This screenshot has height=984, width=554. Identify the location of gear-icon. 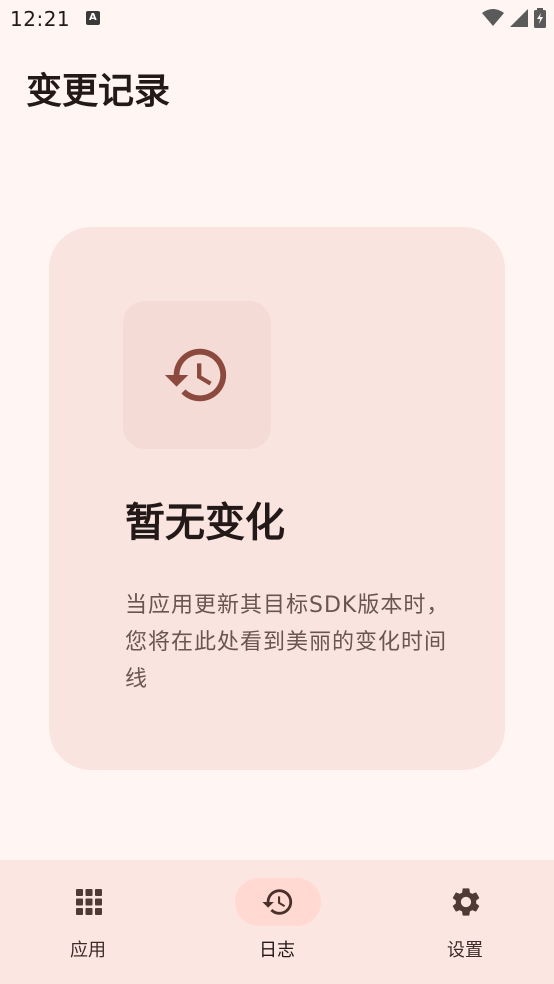
(466, 902).